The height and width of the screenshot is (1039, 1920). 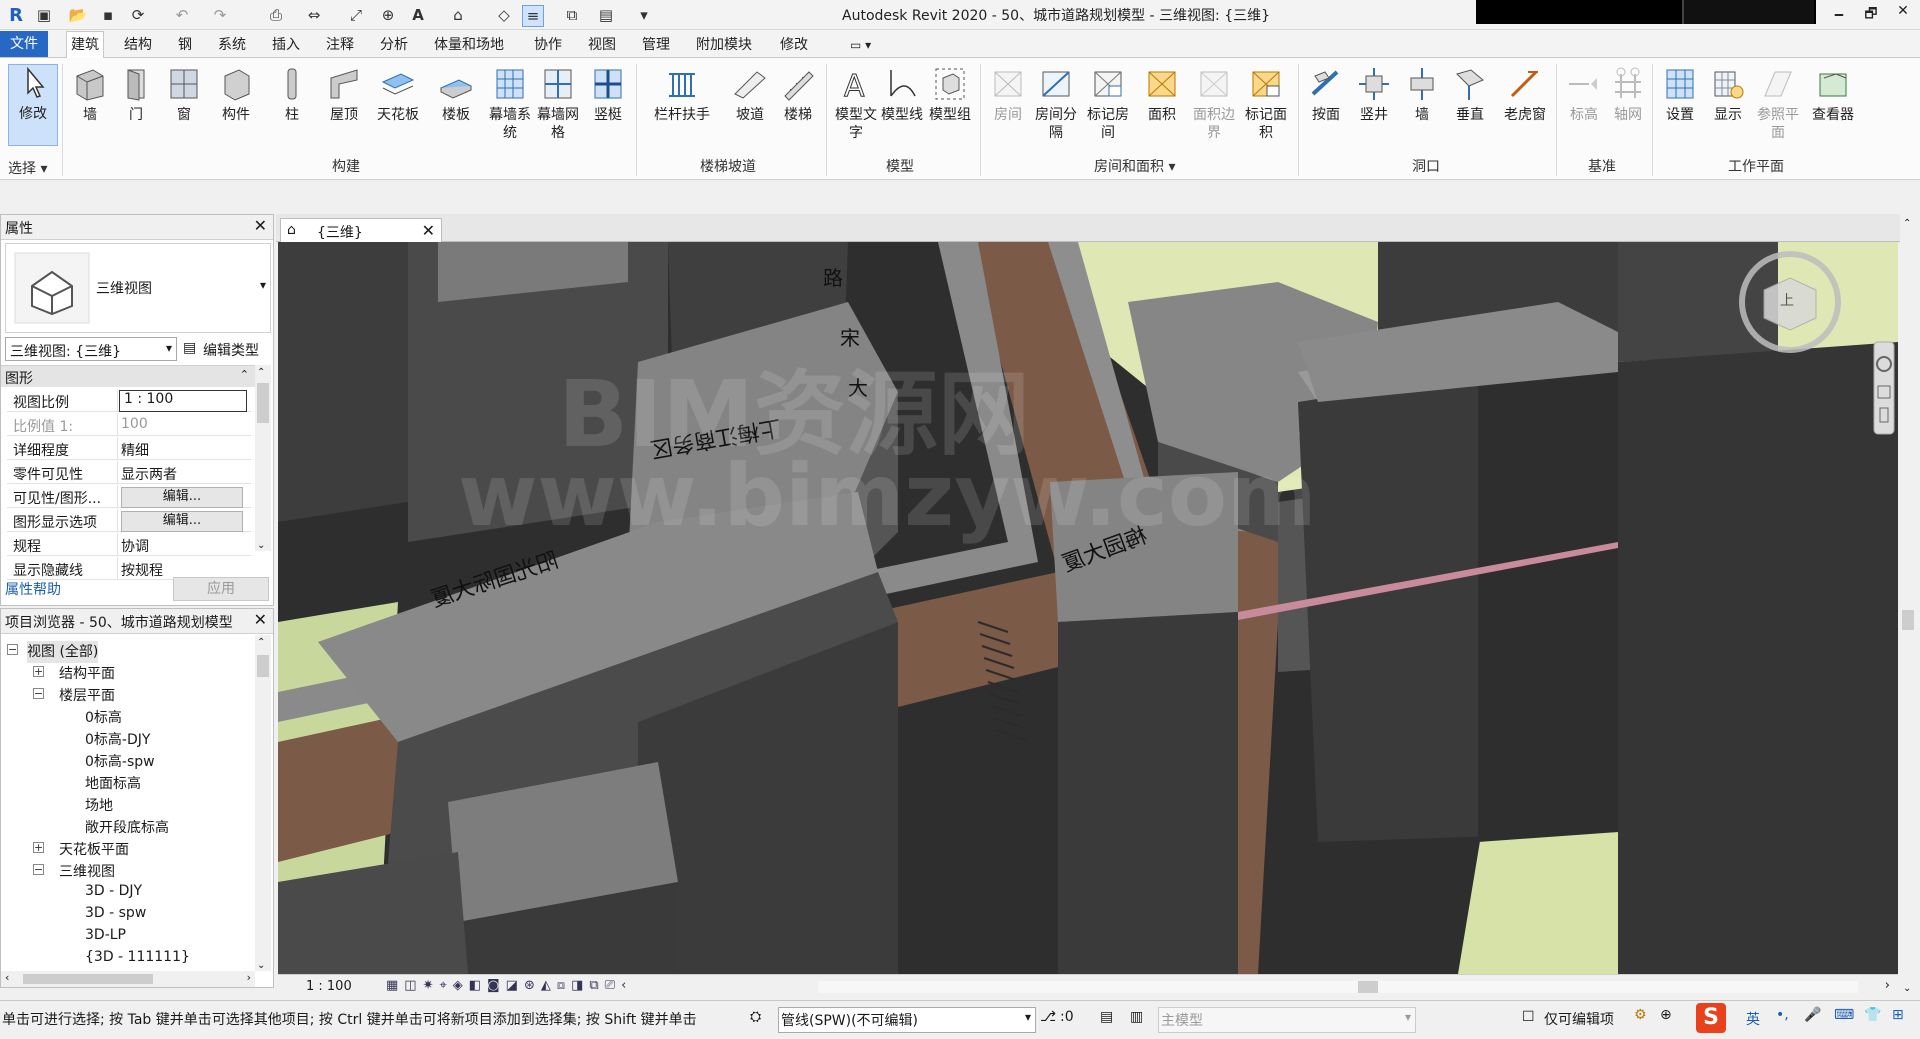 I want to click on close-browser-icon: ✕, so click(x=260, y=619).